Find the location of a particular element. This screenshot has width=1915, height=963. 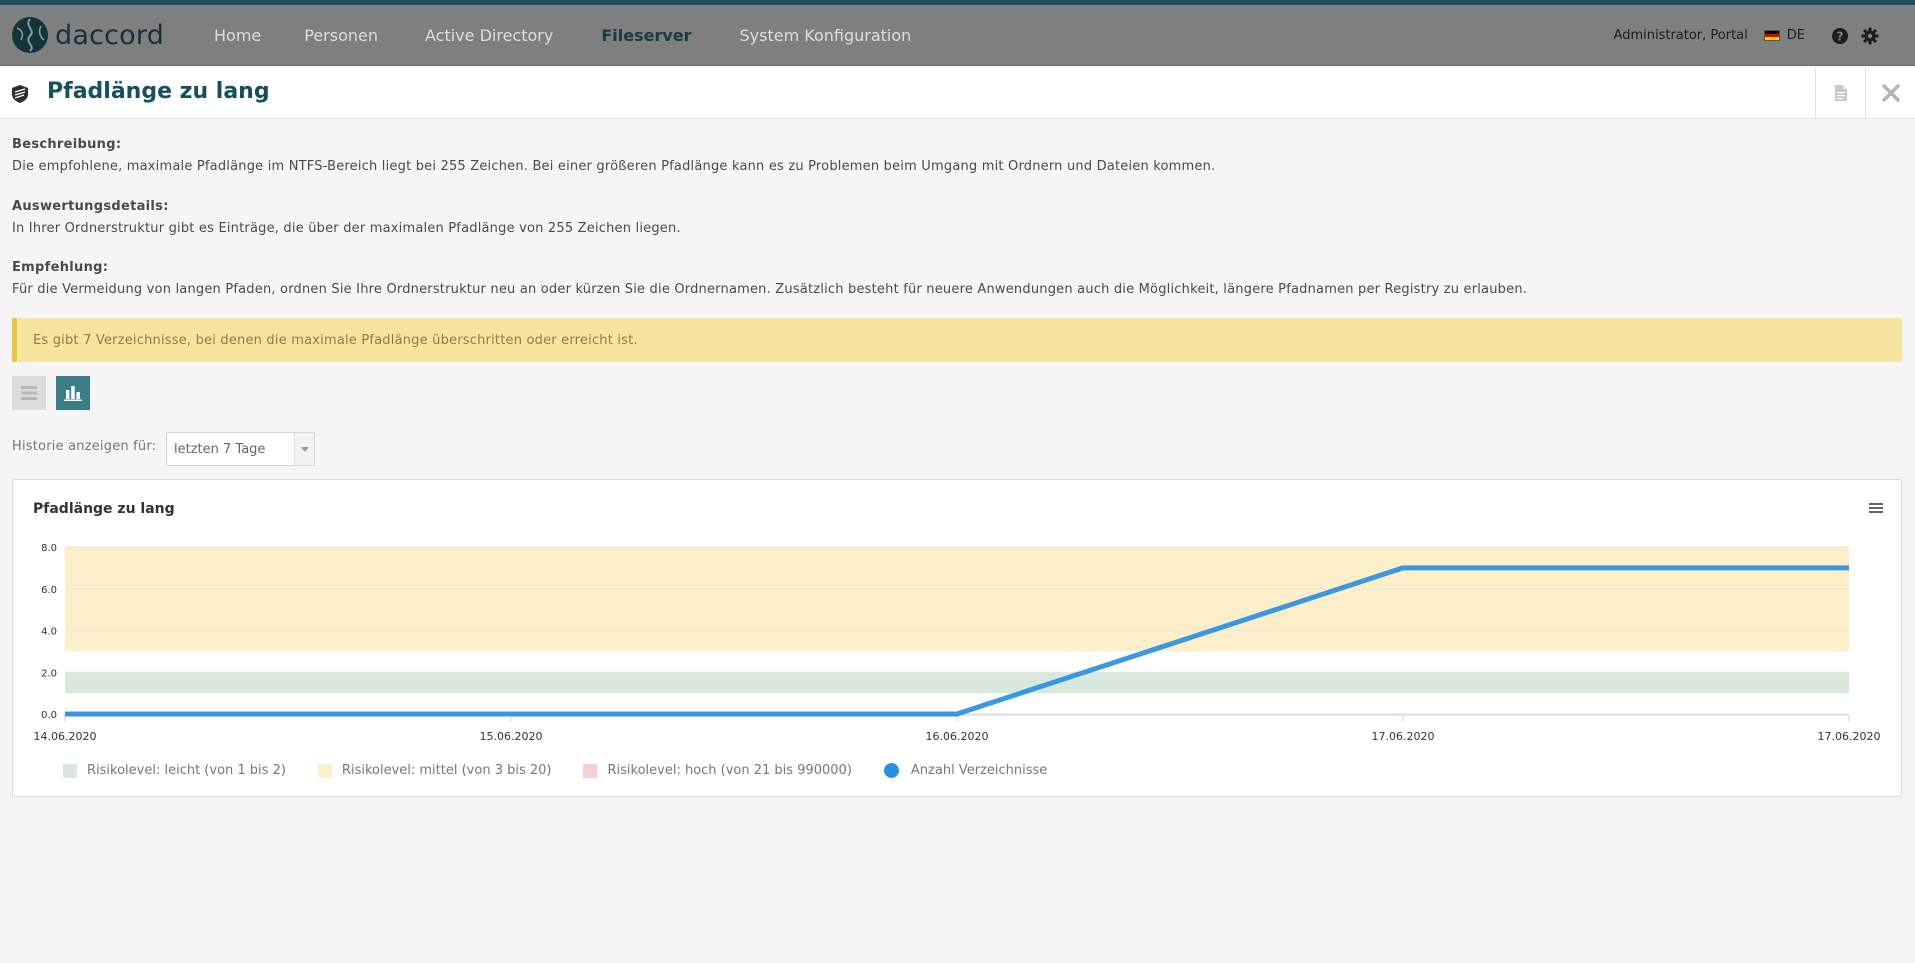

shield-icon is located at coordinates (20, 94).